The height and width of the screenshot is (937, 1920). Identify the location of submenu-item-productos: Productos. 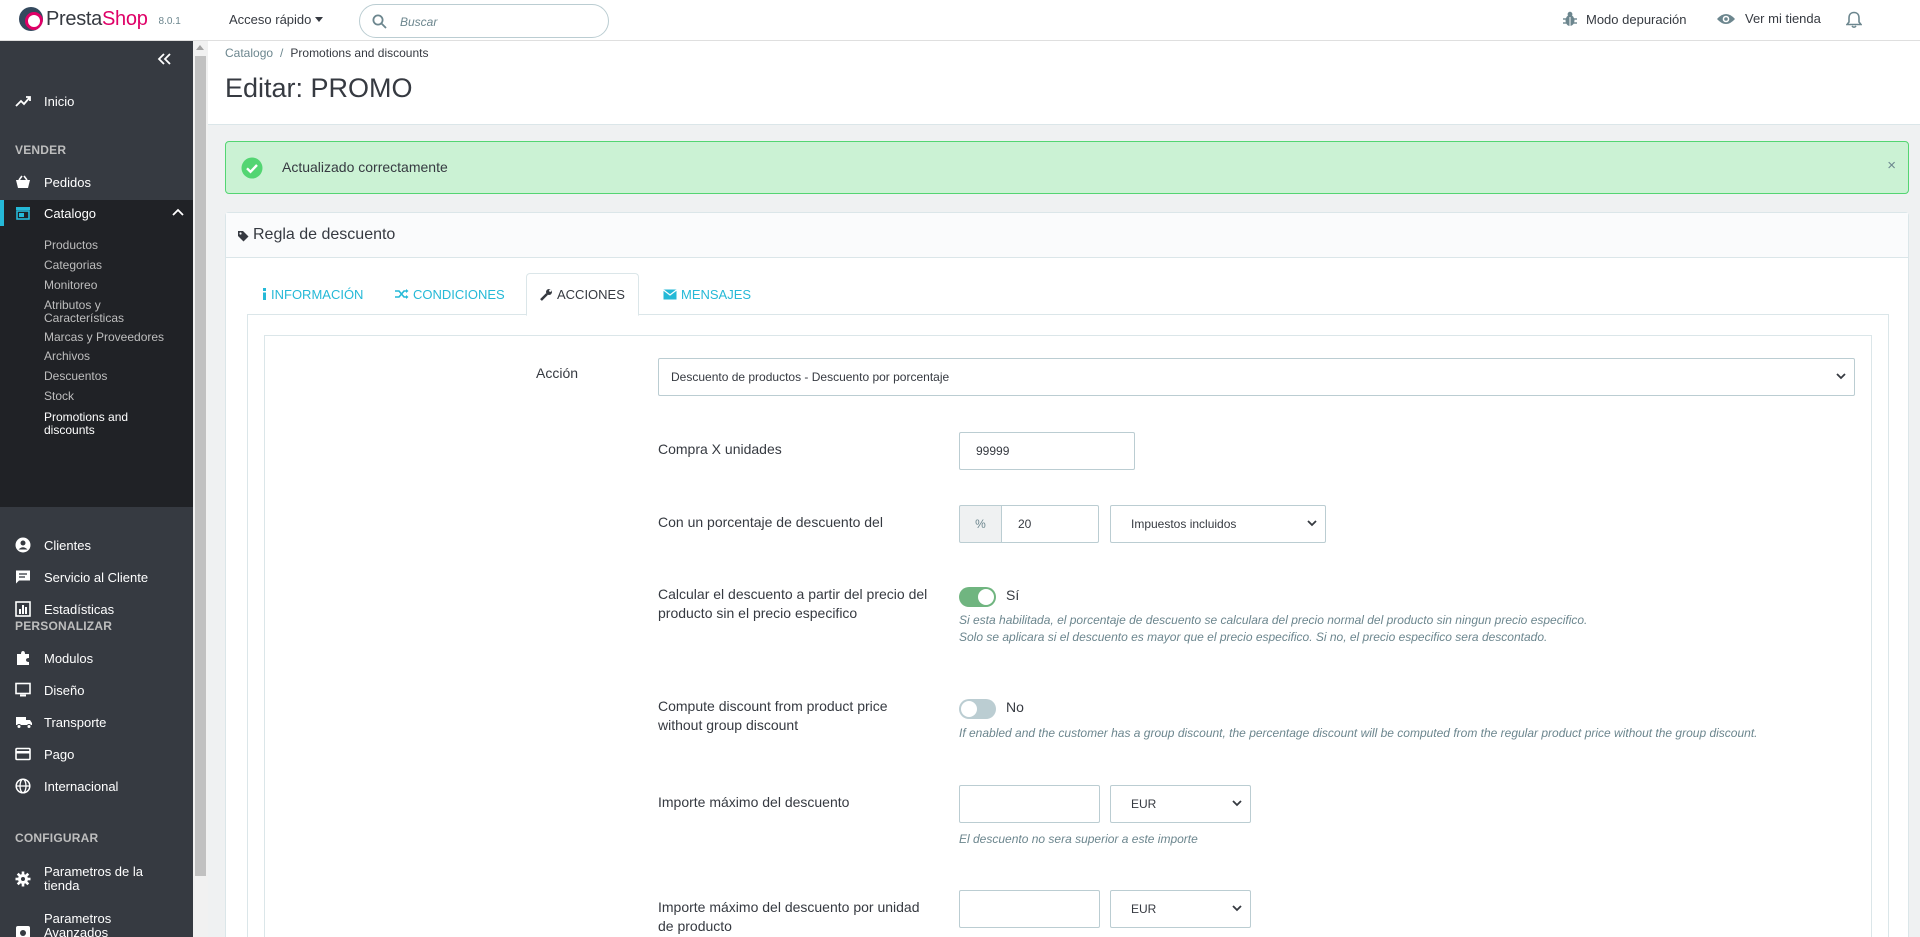
(114, 245).